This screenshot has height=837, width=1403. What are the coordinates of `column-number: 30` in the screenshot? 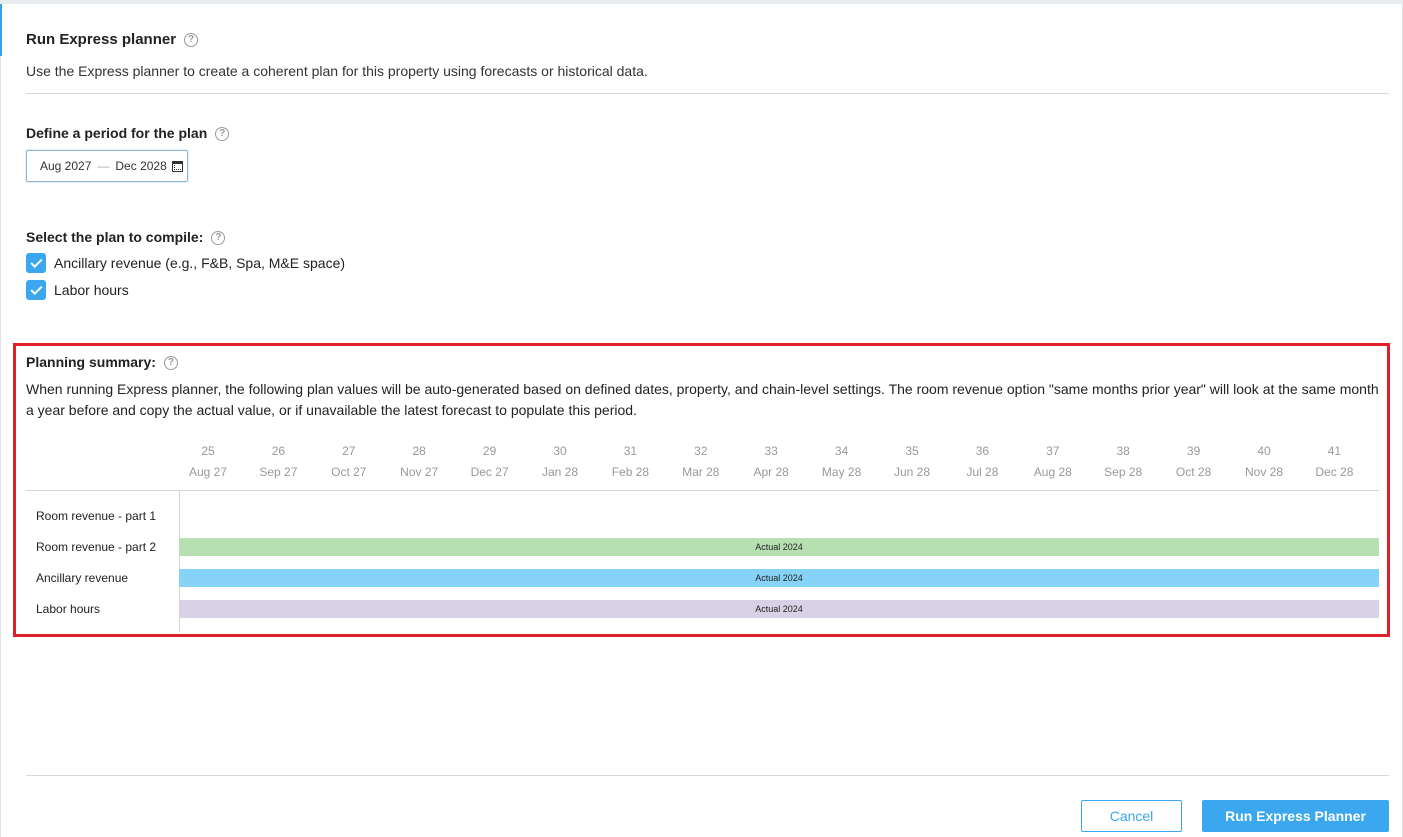 It's located at (560, 451).